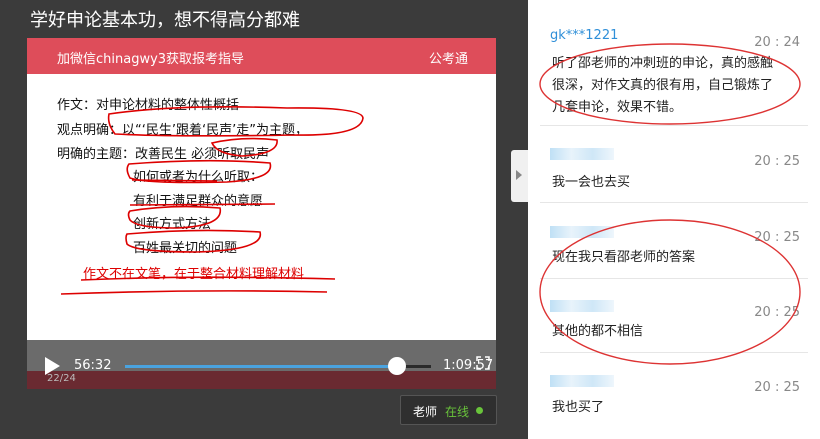  What do you see at coordinates (448, 59) in the screenshot?
I see `banner-right-text: 公考通` at bounding box center [448, 59].